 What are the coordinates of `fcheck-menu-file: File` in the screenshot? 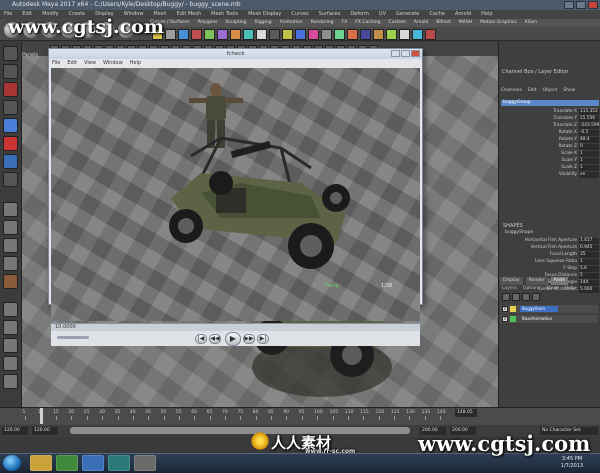 It's located at (56, 63).